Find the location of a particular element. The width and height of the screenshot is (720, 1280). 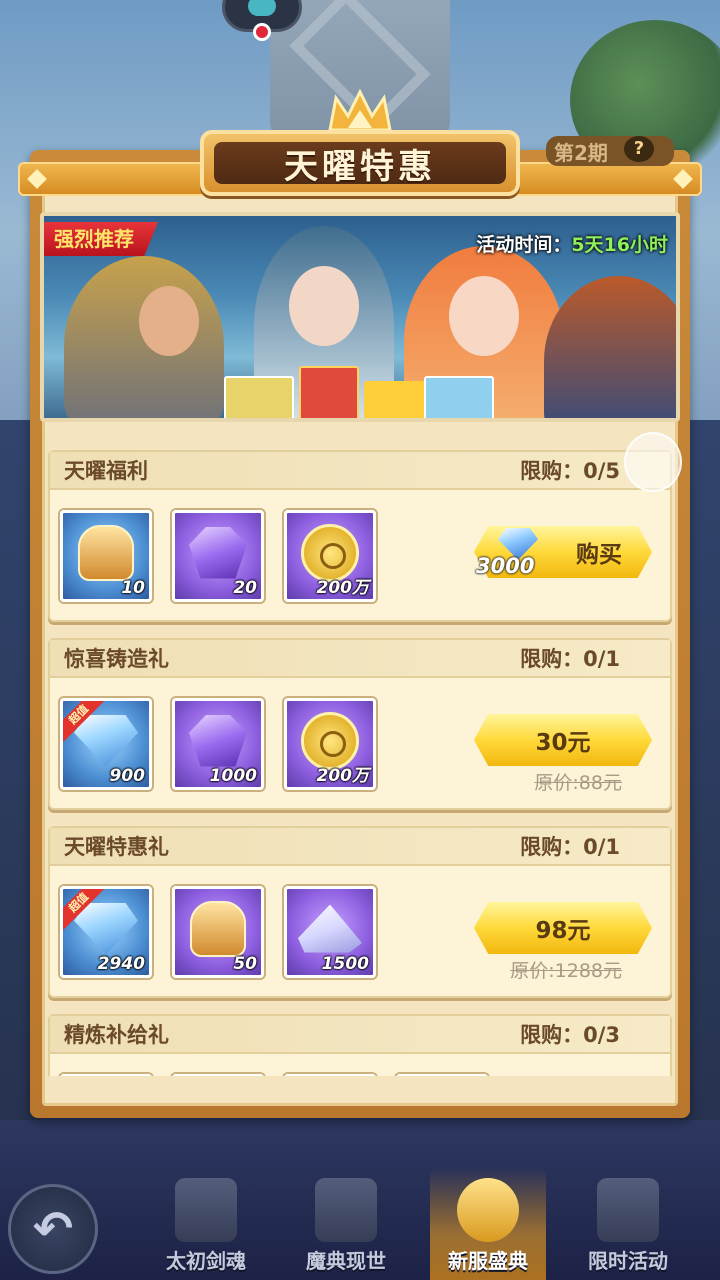

page-title: 天曜特惠 is located at coordinates (360, 166).